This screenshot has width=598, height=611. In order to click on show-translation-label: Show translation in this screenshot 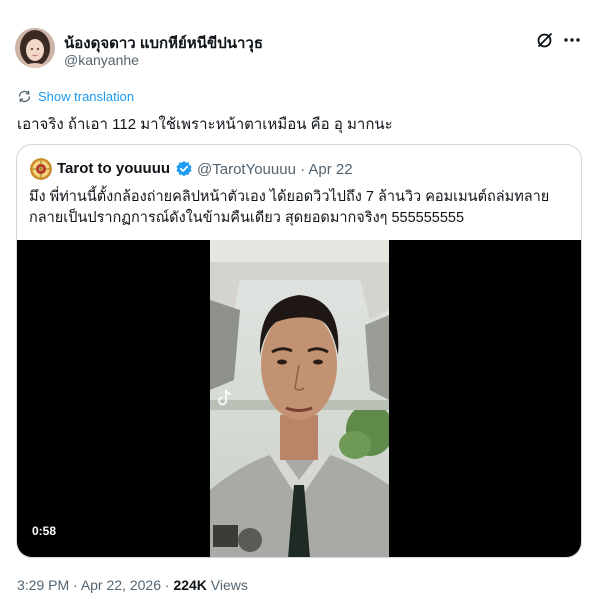, I will do `click(86, 96)`.